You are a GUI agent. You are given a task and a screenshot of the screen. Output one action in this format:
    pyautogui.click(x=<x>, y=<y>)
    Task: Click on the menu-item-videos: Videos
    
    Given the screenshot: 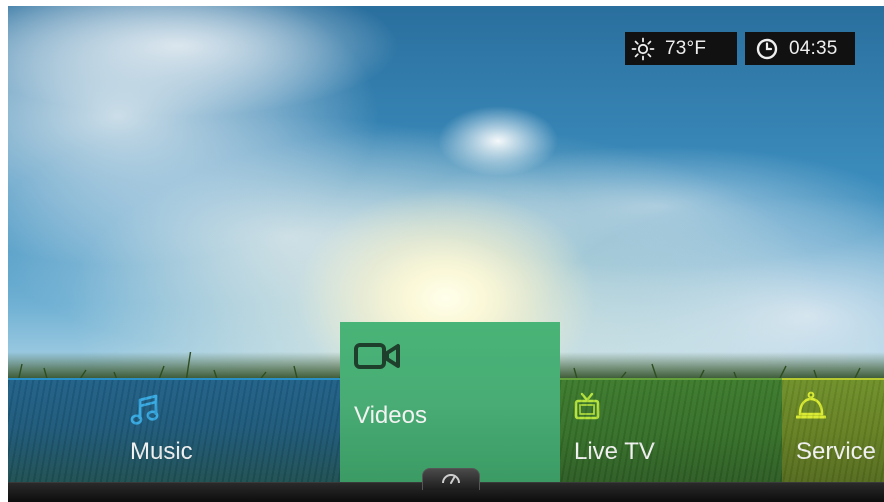 What is the action you would take?
    pyautogui.click(x=450, y=404)
    